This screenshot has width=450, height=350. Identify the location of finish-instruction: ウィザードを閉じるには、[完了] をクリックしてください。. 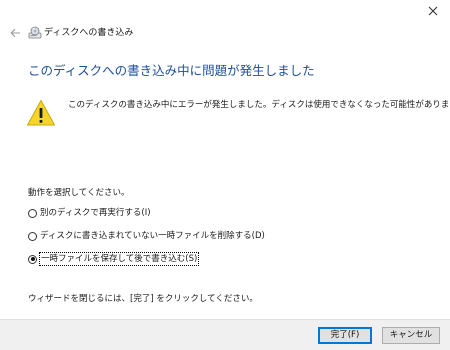
(143, 299).